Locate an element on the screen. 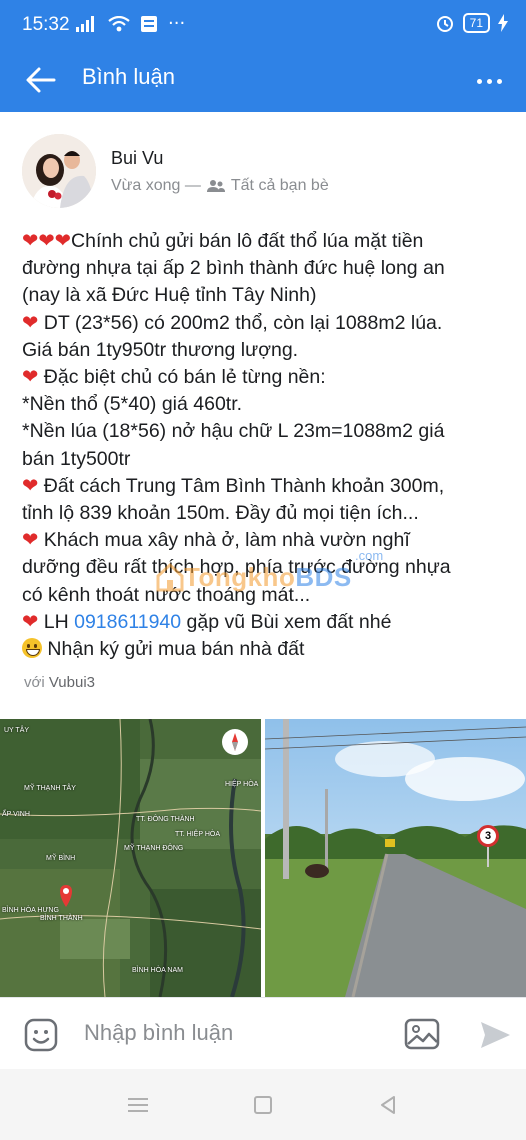  content-line: Nhận ký gửi mua bán nhà đất is located at coordinates (265, 649).